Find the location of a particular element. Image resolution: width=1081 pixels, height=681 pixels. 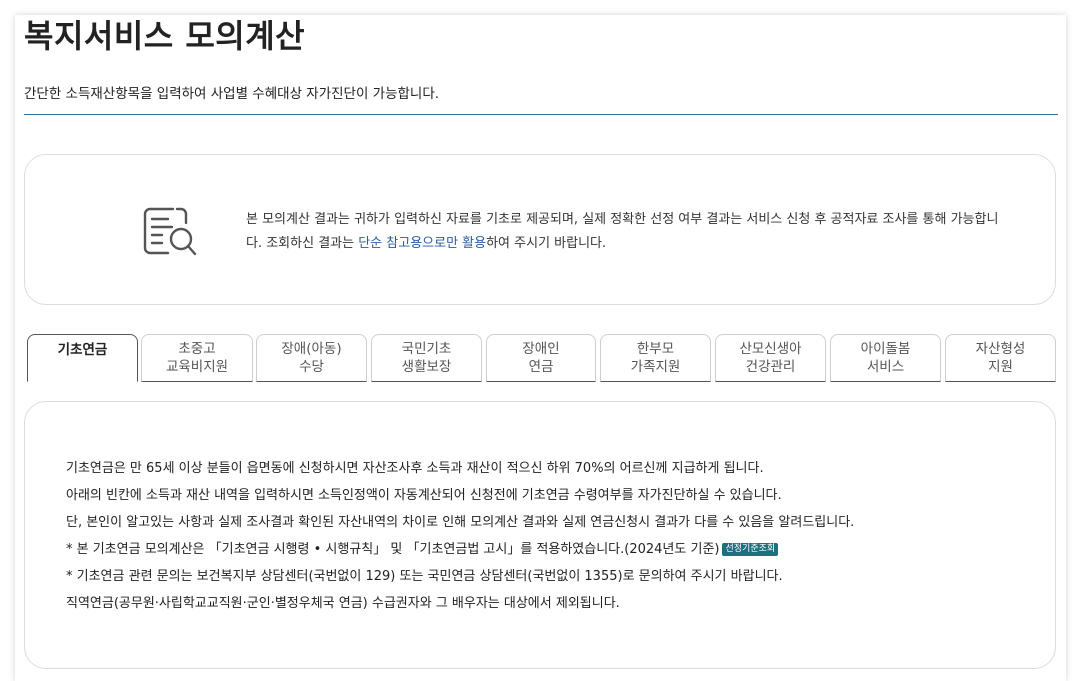

tab-label: 한부모 is located at coordinates (655, 349).